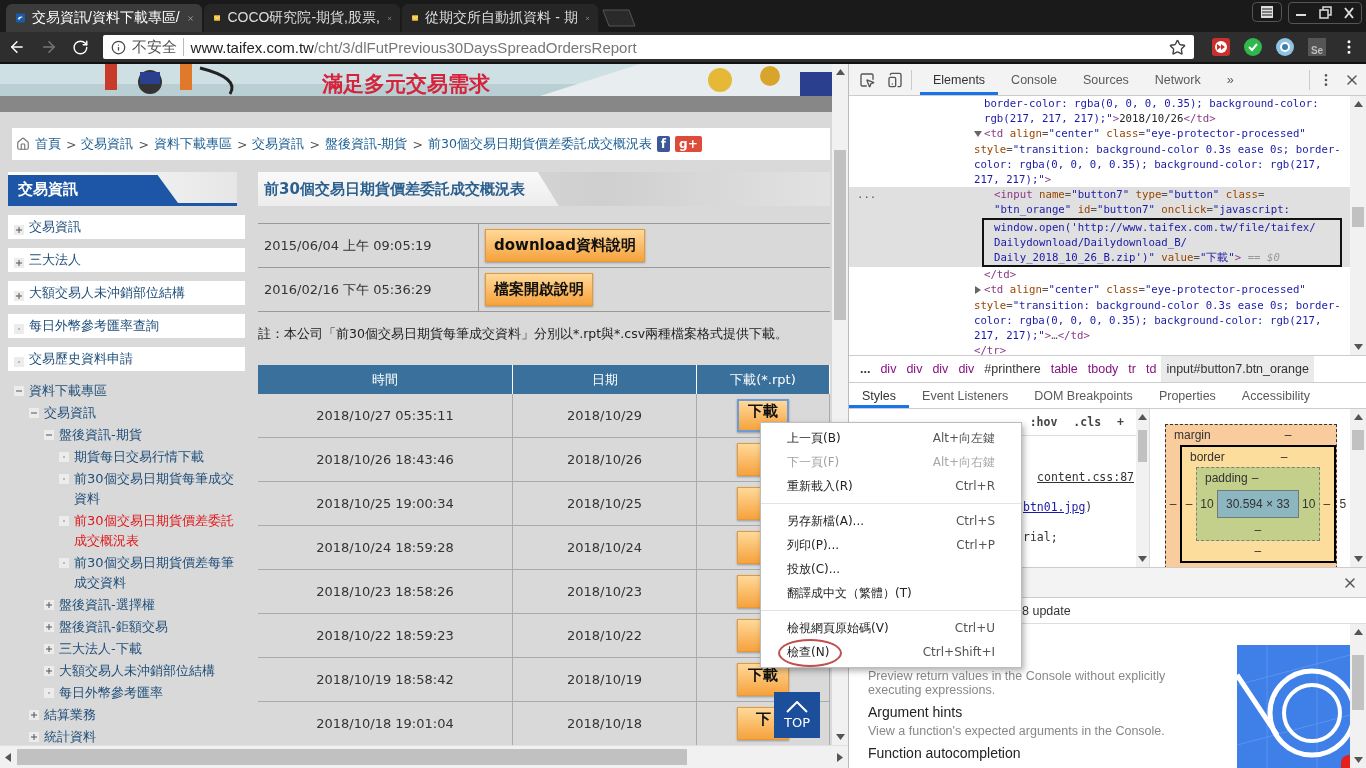  Describe the element at coordinates (895, 79) in the screenshot. I see `device-icon` at that location.